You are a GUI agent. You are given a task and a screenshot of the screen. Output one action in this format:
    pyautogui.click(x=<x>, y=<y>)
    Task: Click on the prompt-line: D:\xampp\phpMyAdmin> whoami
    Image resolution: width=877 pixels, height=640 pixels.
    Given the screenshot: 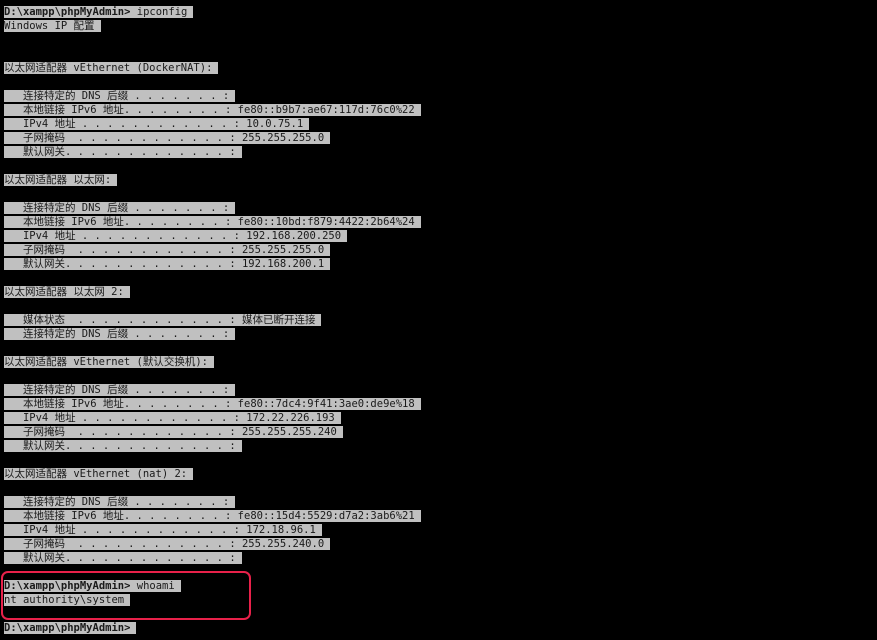 What is the action you would take?
    pyautogui.click(x=92, y=586)
    